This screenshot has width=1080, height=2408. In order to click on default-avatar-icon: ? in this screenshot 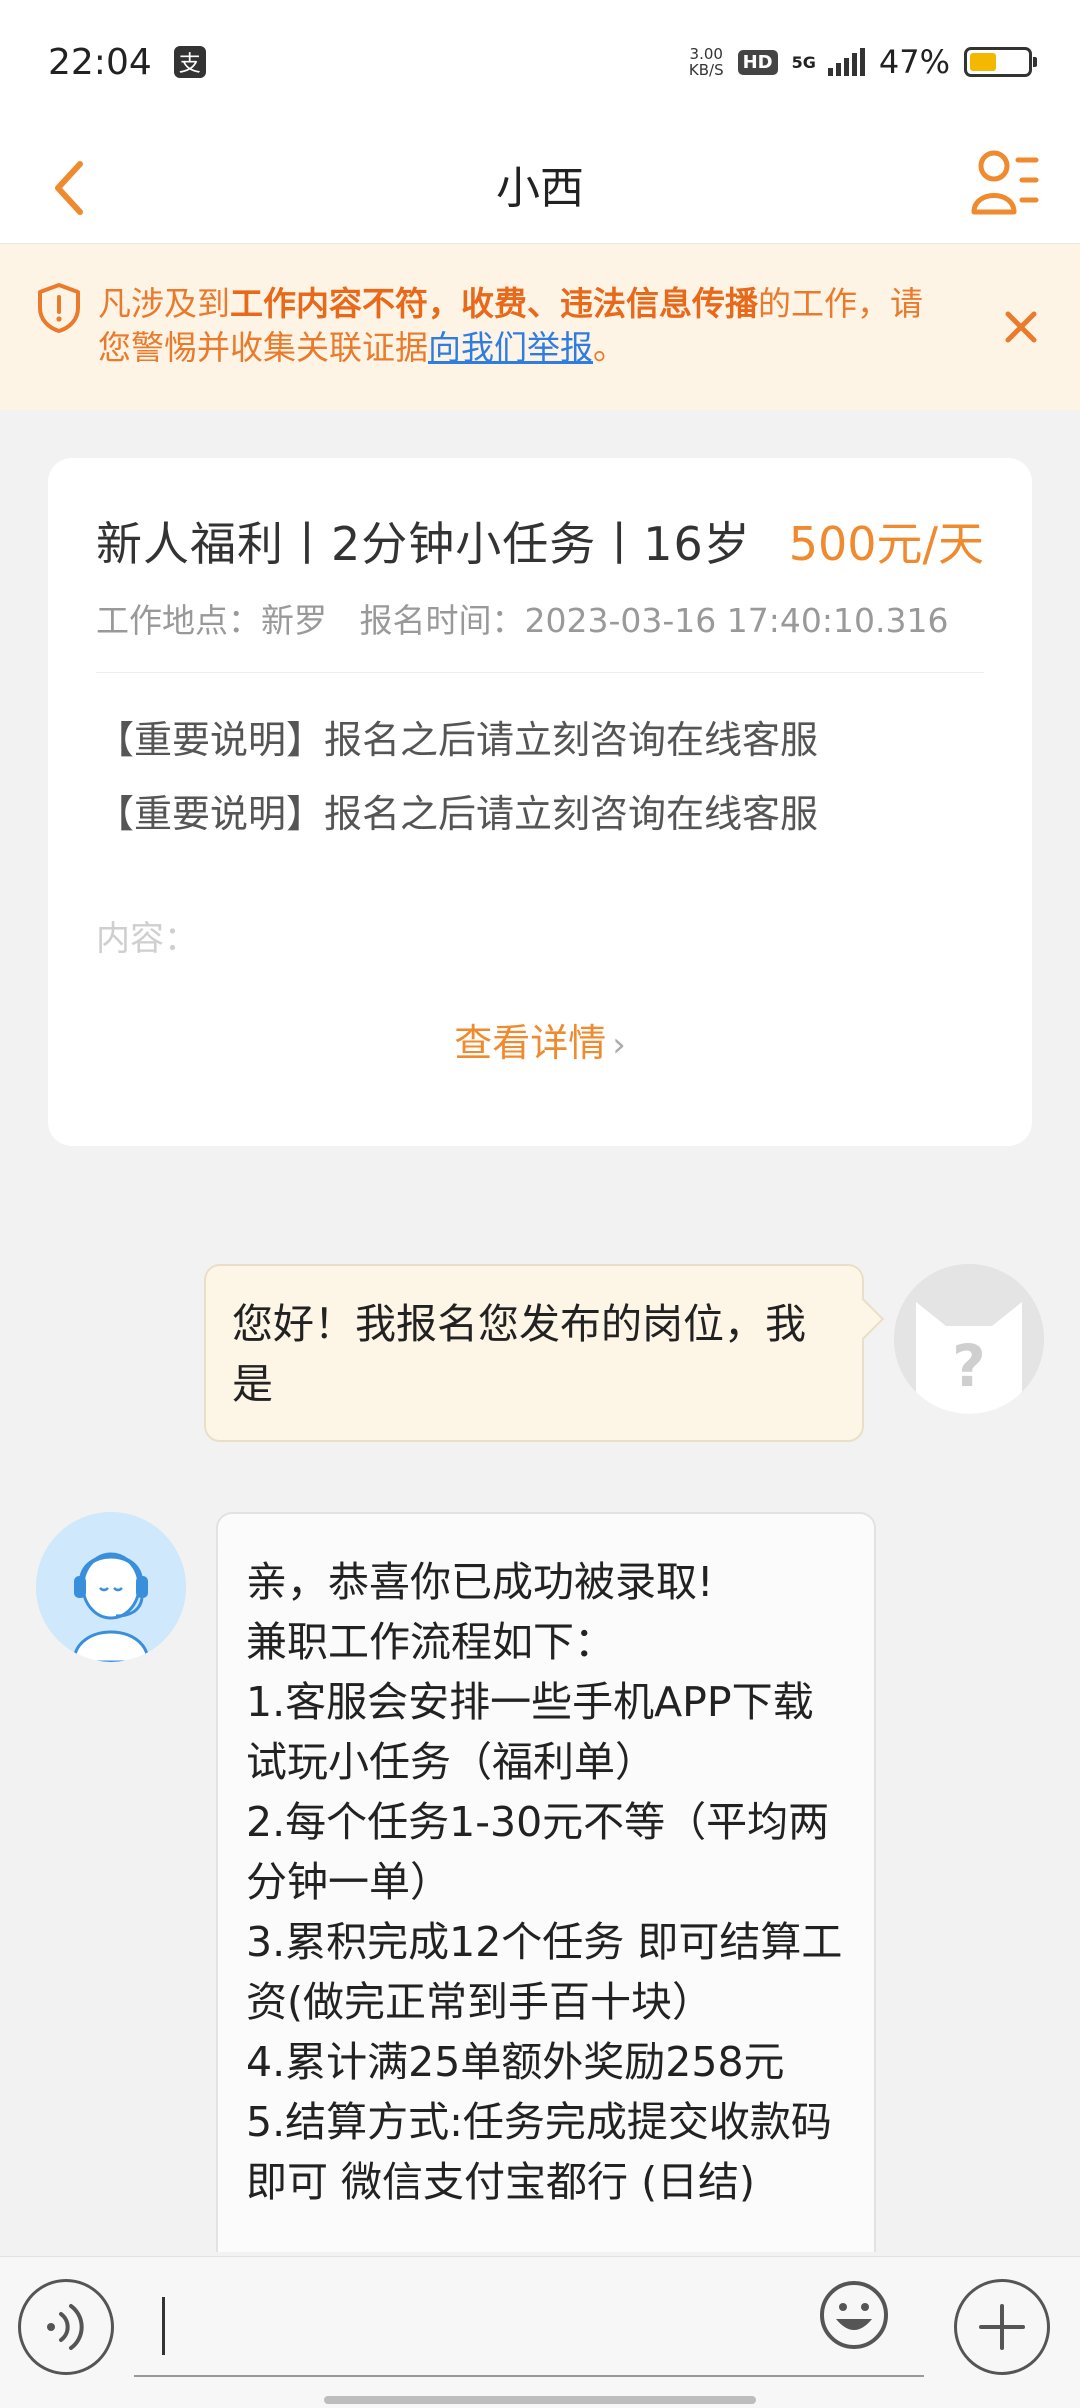, I will do `click(969, 1339)`.